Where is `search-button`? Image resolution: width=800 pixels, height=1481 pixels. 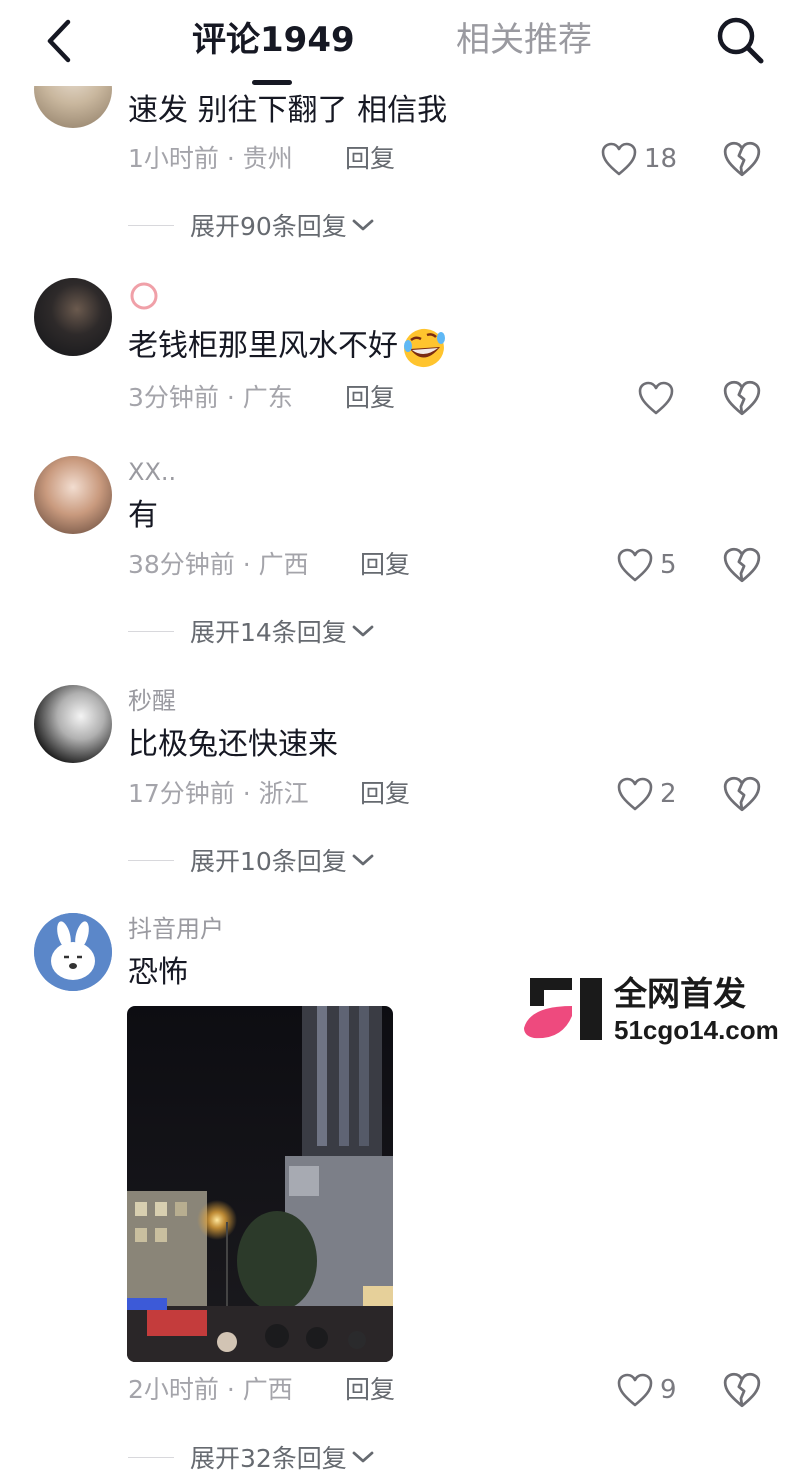
search-button is located at coordinates (740, 40).